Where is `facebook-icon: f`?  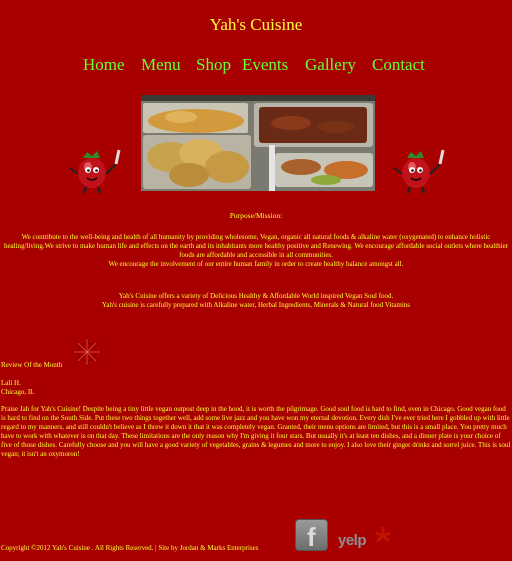 facebook-icon: f is located at coordinates (311, 535).